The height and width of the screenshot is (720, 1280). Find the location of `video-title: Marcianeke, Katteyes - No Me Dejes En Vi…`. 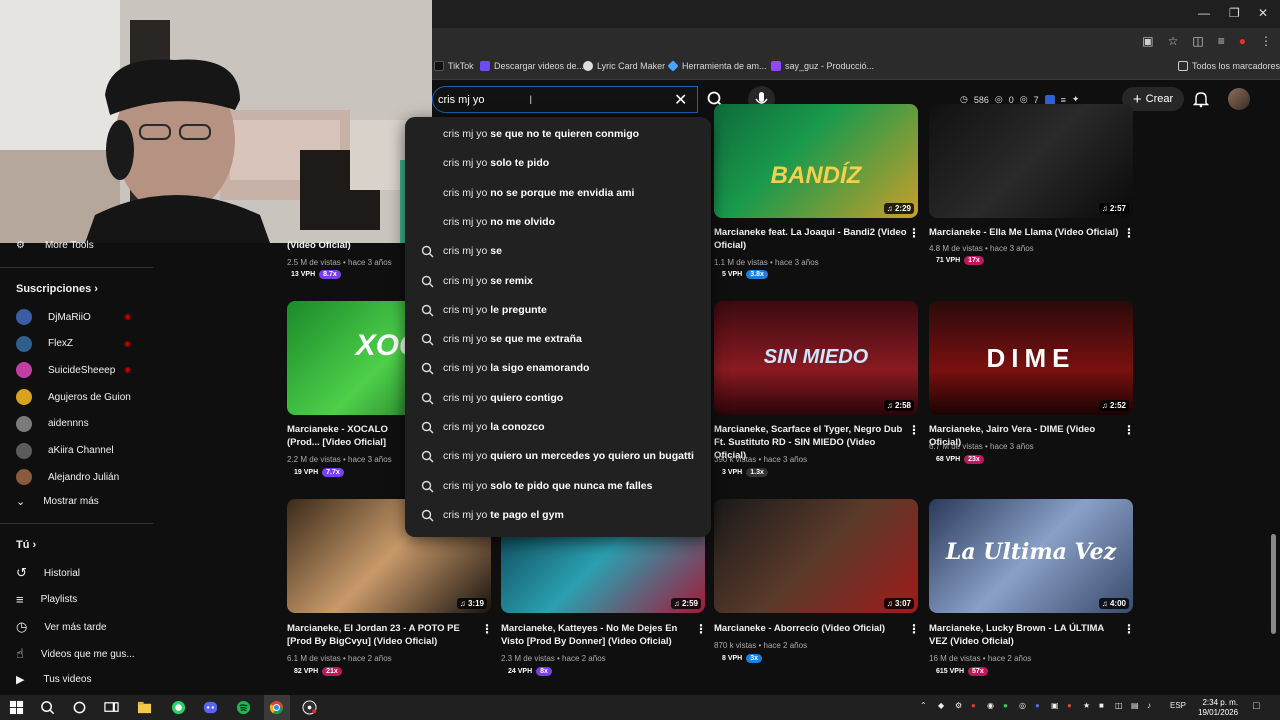

video-title: Marcianeke, Katteyes - No Me Dejes En Vi… is located at coordinates (598, 635).